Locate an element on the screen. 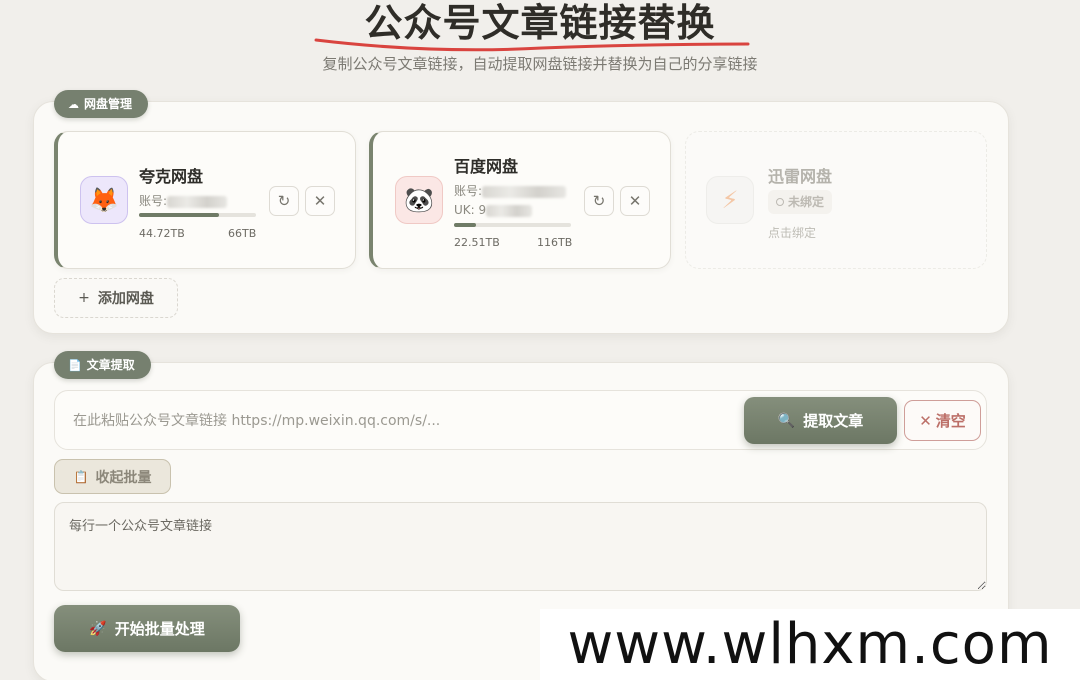  article-section-tag: 📄 文章提取 is located at coordinates (102, 365).